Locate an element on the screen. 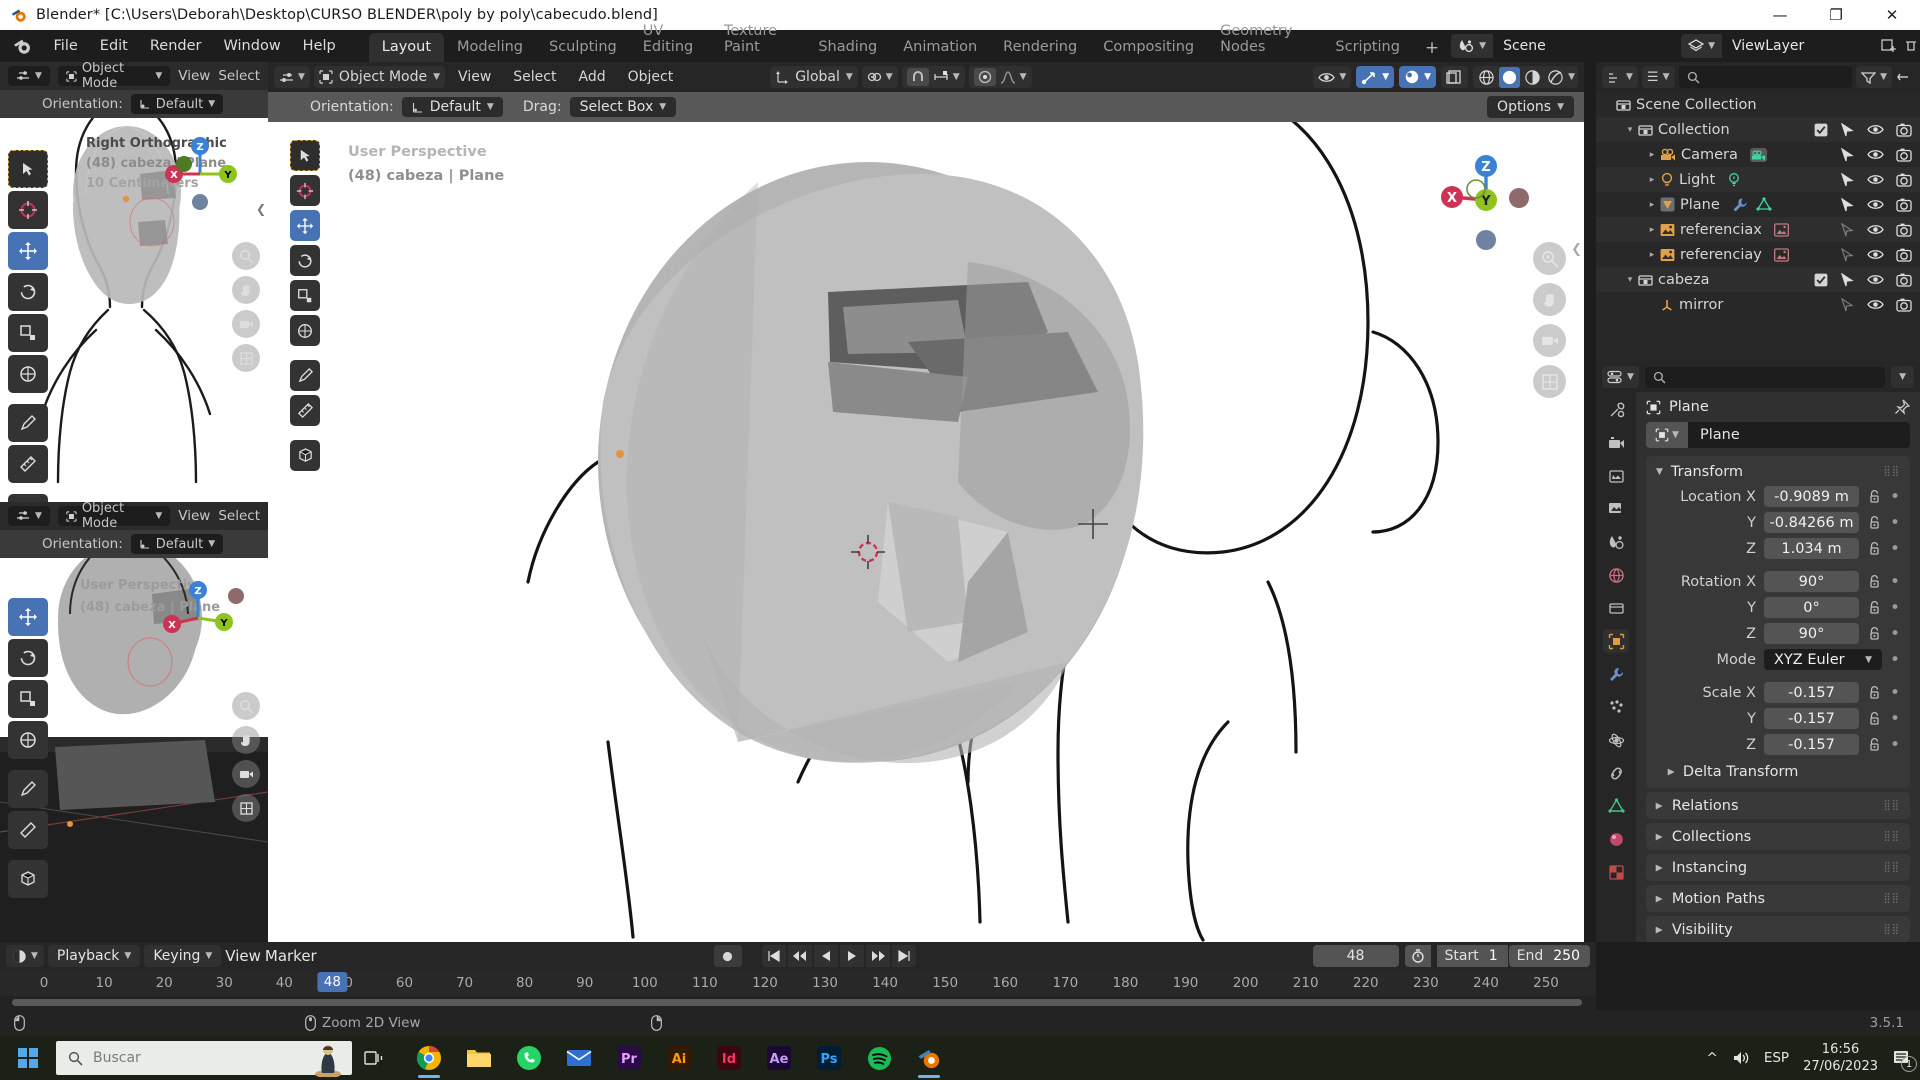 This screenshot has height=1080, width=1920. falloff-curve-icon is located at coordinates (1008, 77).